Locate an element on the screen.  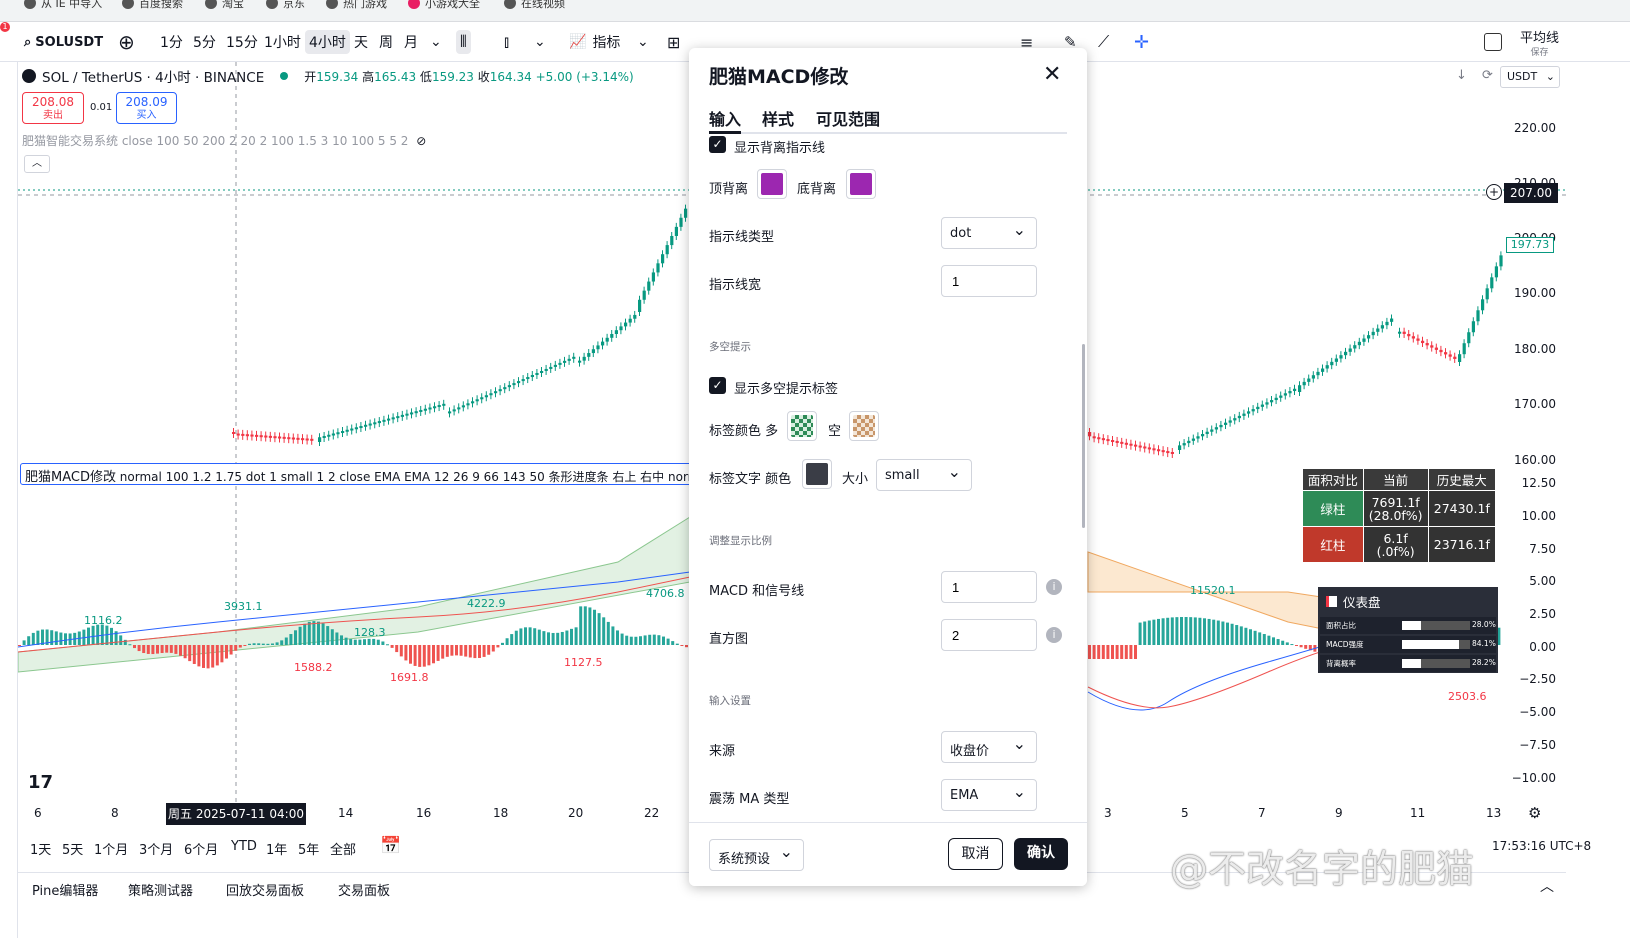
interval-1h: 1小时 is located at coordinates (282, 42).